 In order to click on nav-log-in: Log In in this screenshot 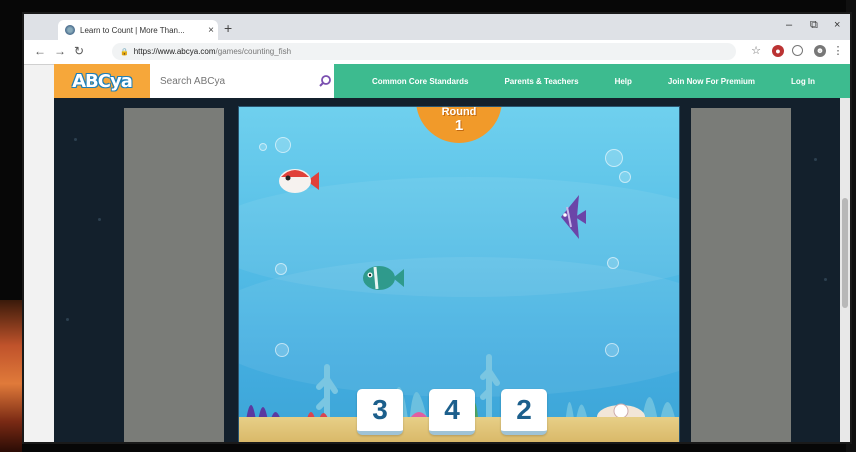, I will do `click(803, 81)`.